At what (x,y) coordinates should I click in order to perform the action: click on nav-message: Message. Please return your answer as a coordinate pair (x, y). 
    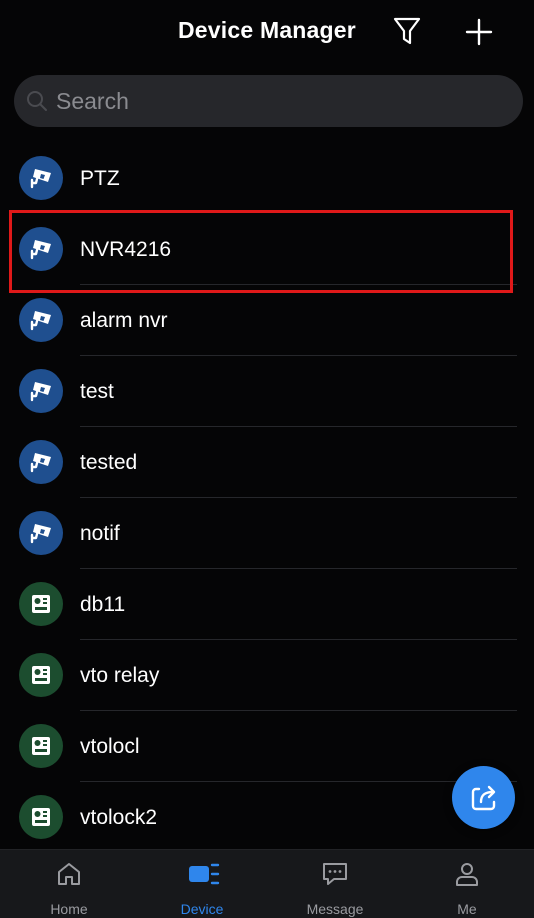
    Looking at the image, I should click on (335, 884).